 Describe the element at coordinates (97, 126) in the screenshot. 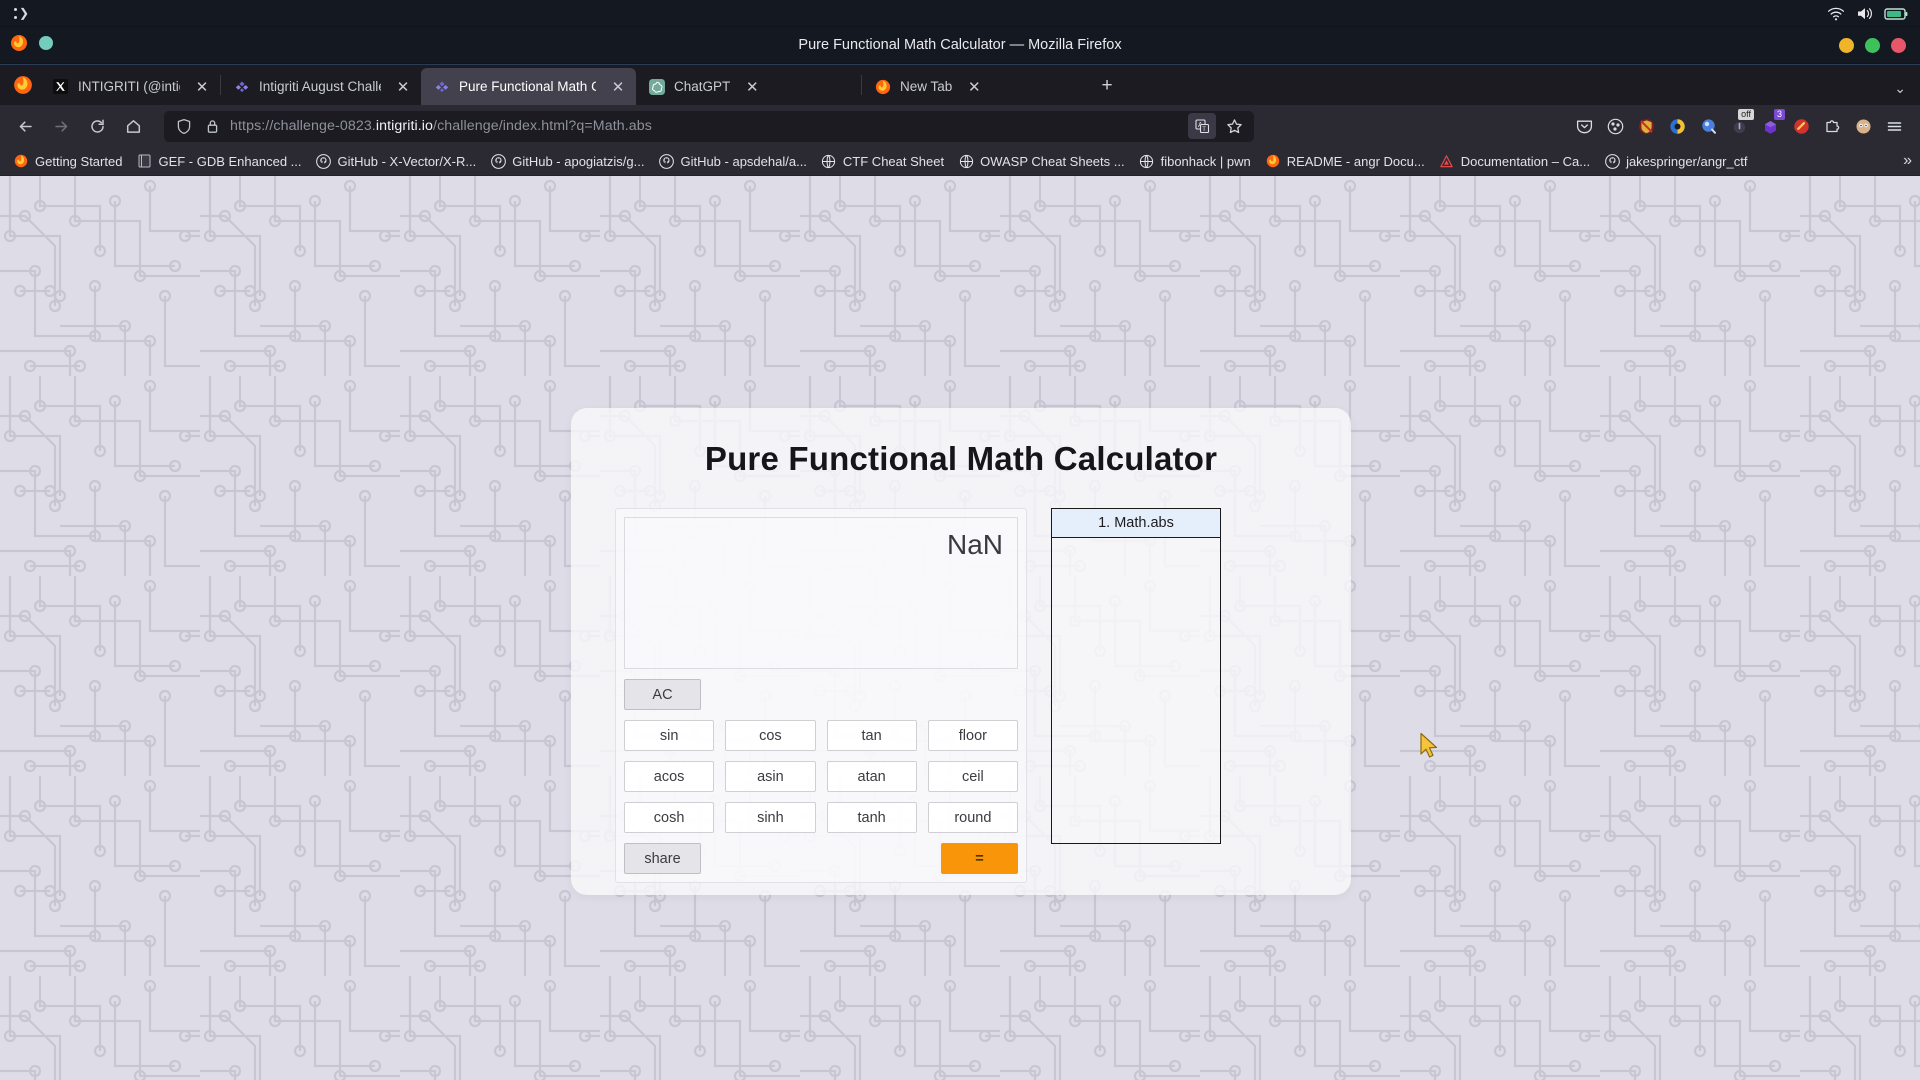

I see `reload-icon` at that location.